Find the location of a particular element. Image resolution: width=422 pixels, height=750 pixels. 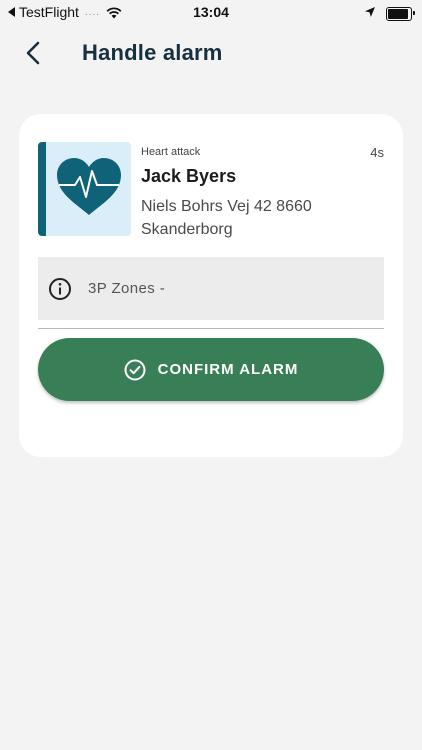

app-header: Handle alarm is located at coordinates (211, 55).